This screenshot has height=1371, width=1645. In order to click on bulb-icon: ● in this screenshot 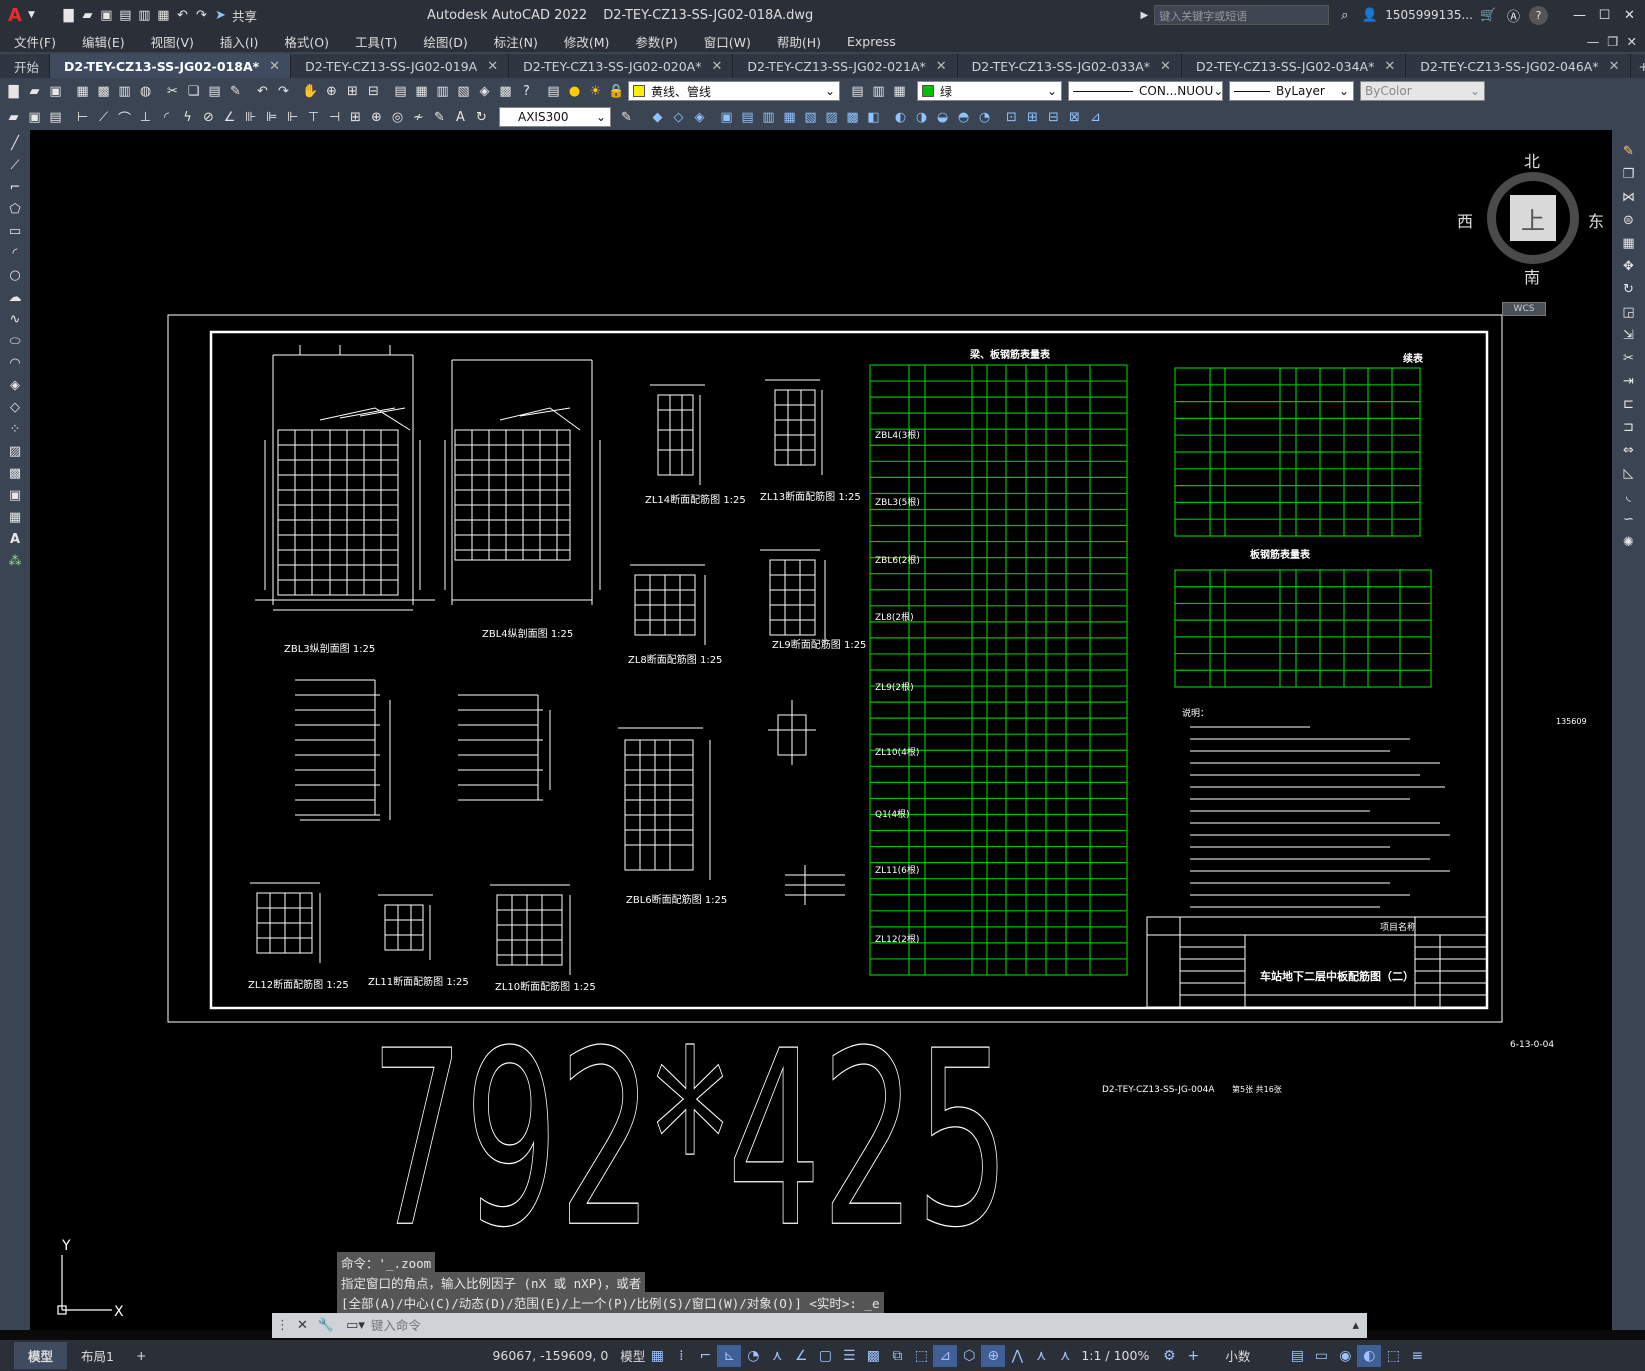, I will do `click(574, 91)`.